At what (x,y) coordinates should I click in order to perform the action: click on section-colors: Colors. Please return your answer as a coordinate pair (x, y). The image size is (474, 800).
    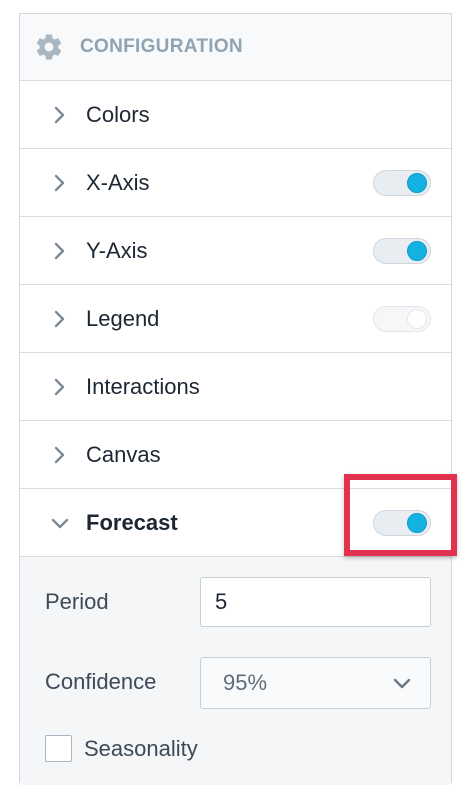
    Looking at the image, I should click on (235, 115).